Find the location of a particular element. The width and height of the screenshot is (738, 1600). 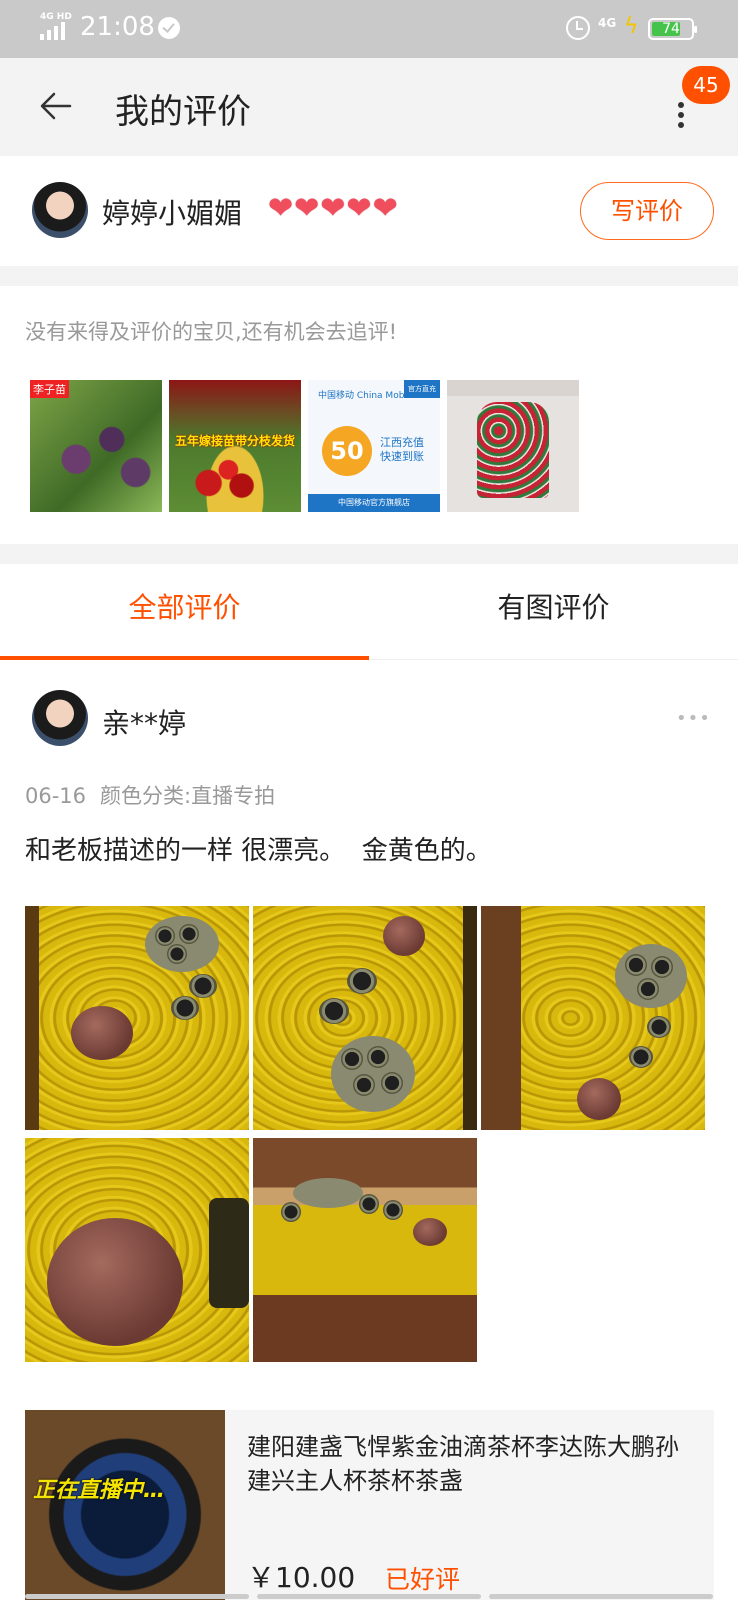

reputation-hearts: ❤ ❤ ❤ ❤ ❤ is located at coordinates (333, 209).